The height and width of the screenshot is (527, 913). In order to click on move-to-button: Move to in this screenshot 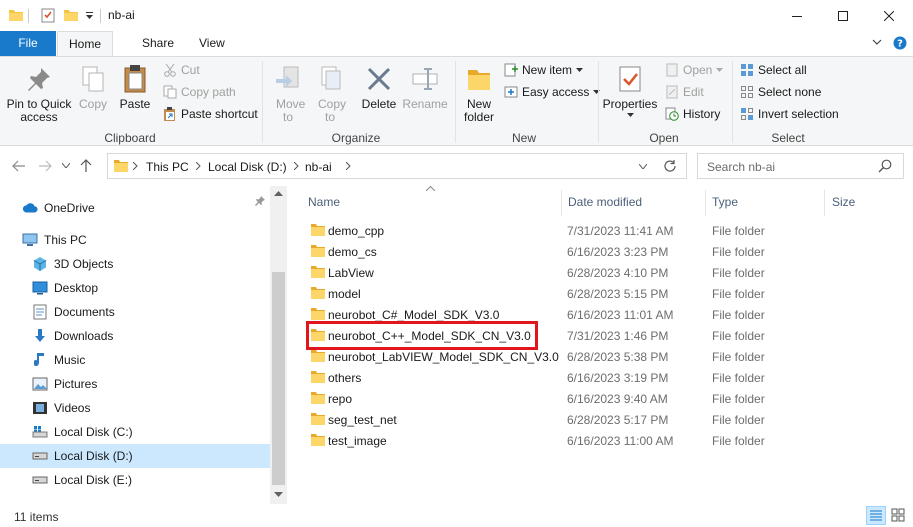, I will do `click(288, 91)`.